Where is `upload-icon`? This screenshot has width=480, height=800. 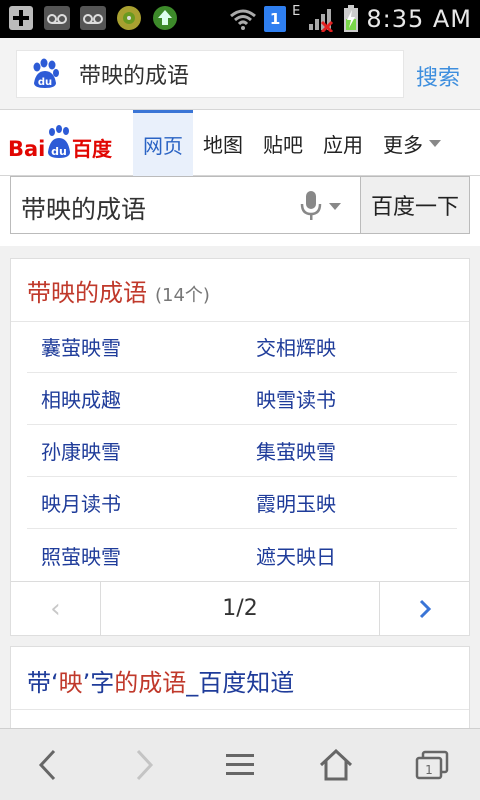 upload-icon is located at coordinates (165, 18).